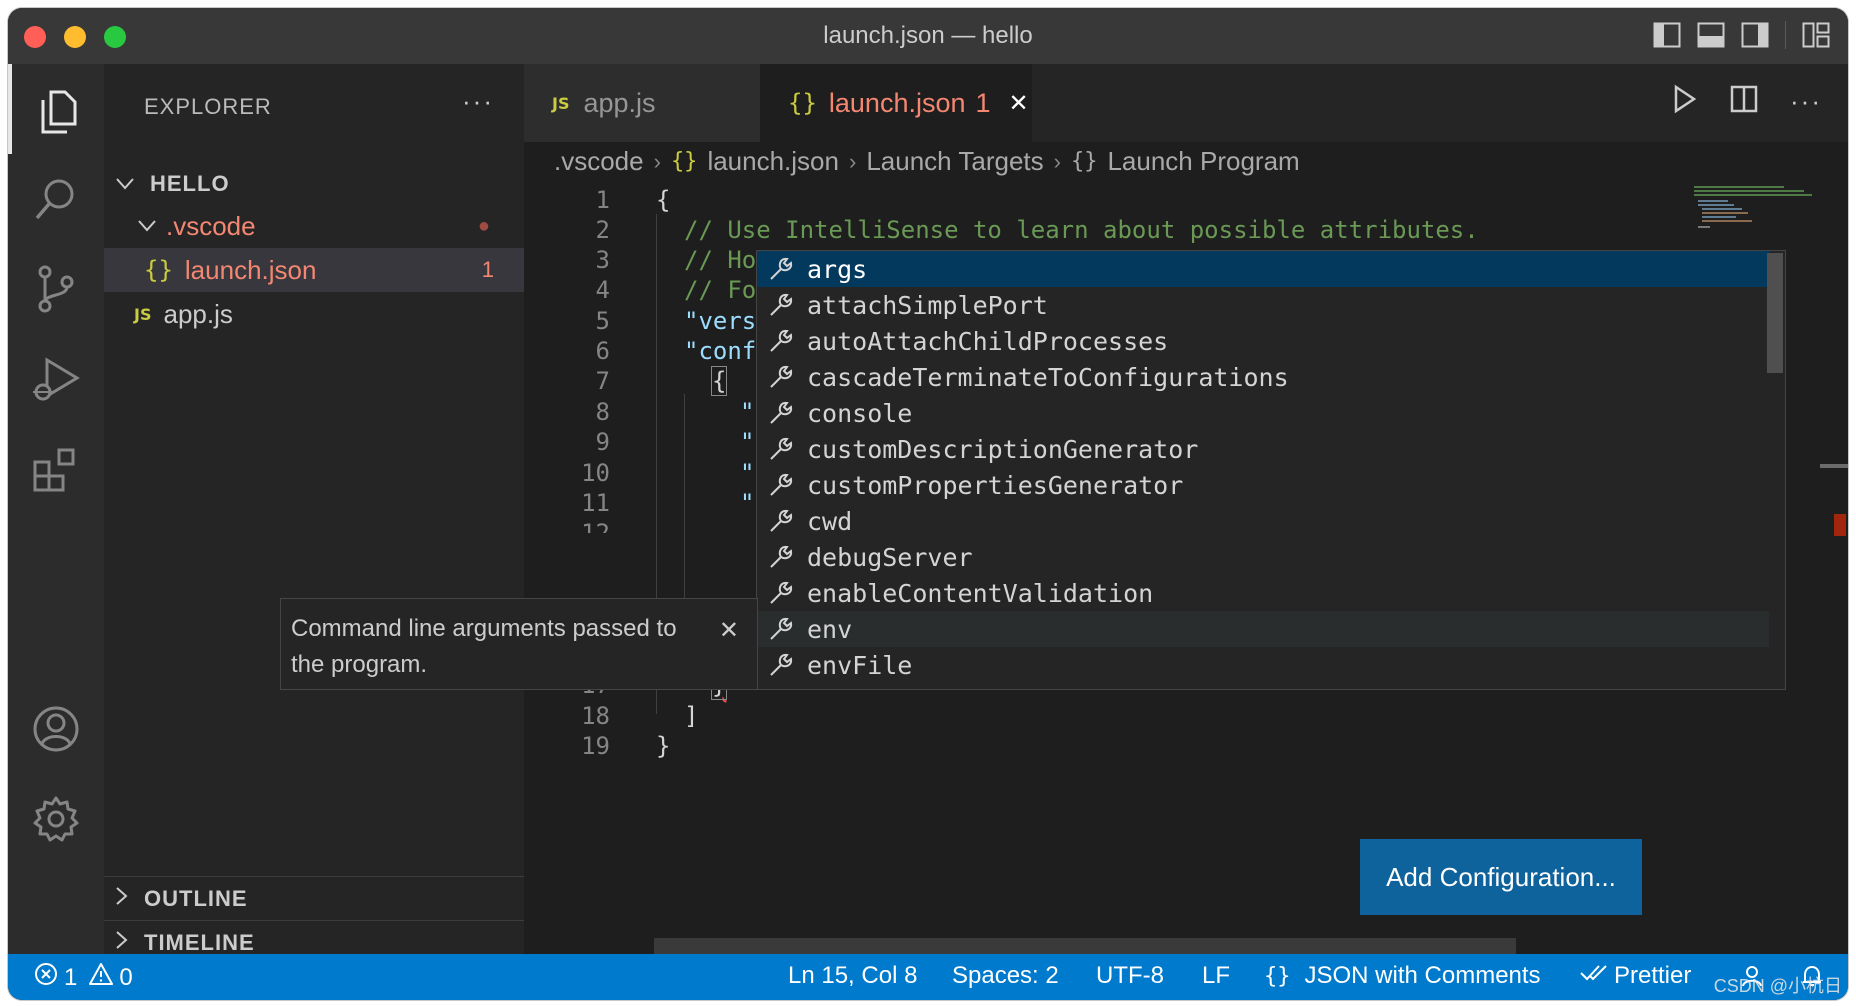  Describe the element at coordinates (314, 898) in the screenshot. I see `outline-section: OUTLINE` at that location.